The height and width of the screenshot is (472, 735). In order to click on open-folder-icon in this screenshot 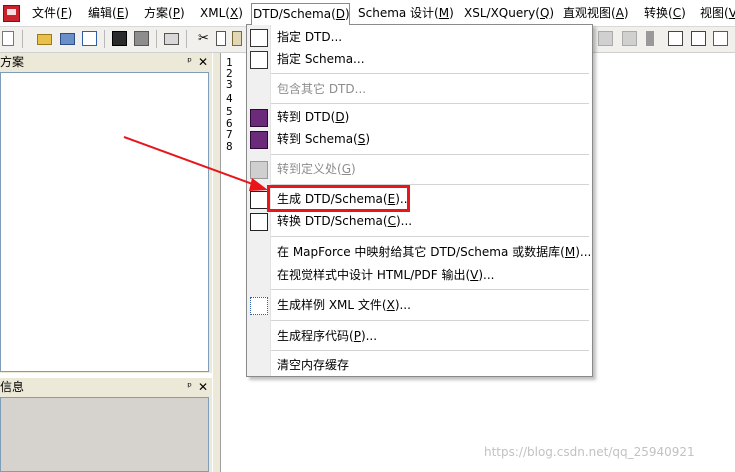, I will do `click(44, 39)`.